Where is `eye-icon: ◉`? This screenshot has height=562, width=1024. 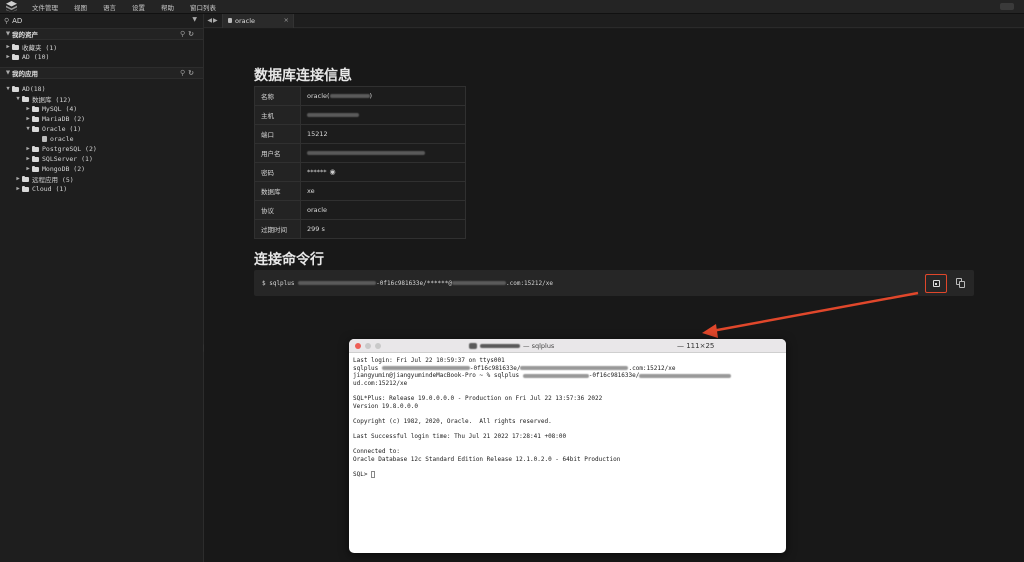
eye-icon: ◉ is located at coordinates (333, 172).